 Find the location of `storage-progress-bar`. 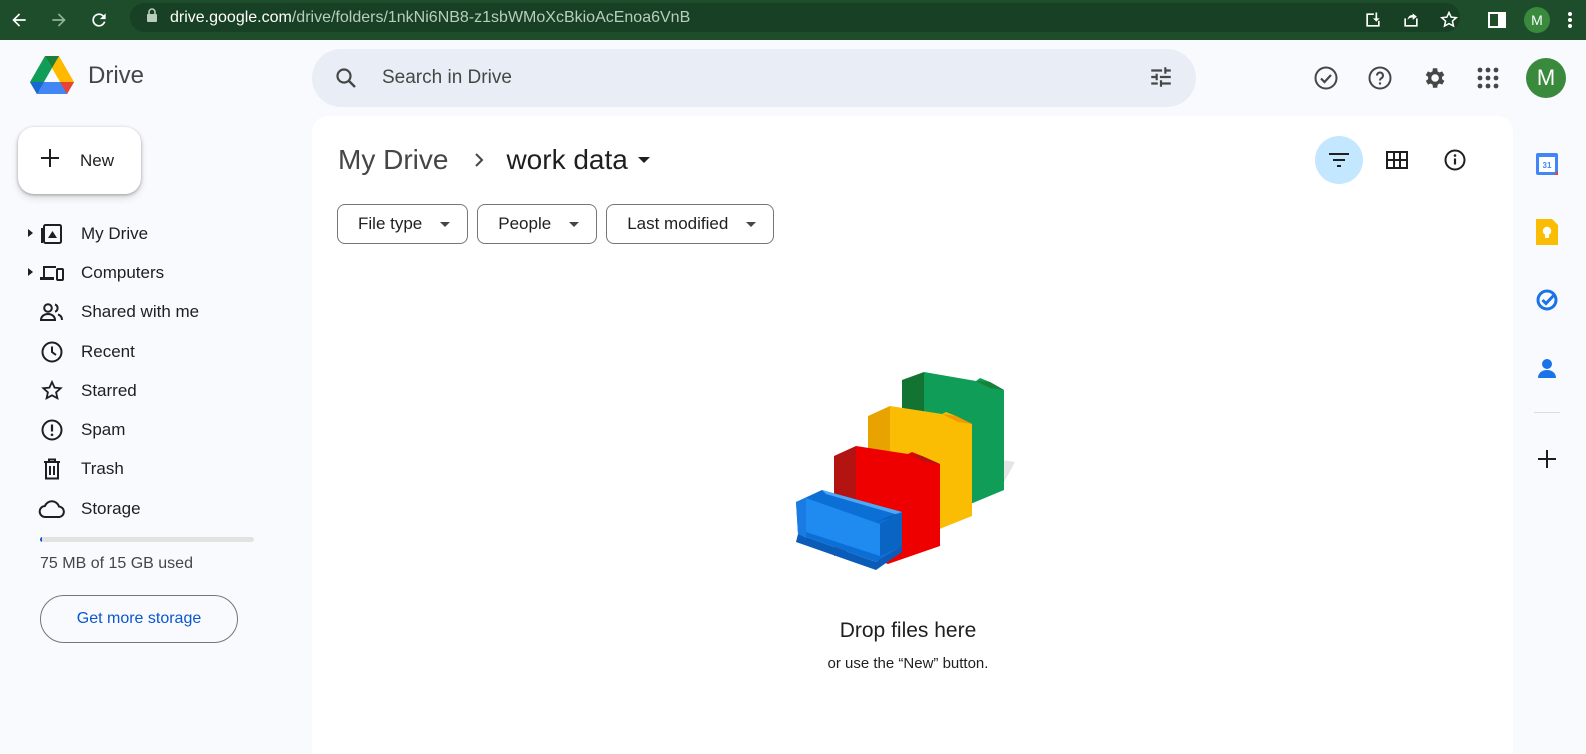

storage-progress-bar is located at coordinates (147, 539).